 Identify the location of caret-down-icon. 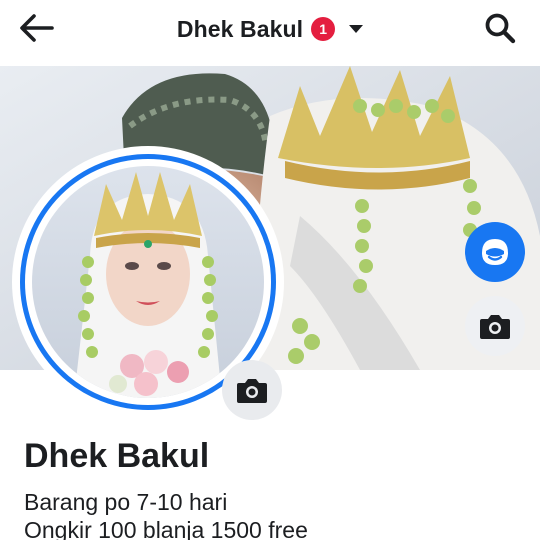
(356, 29).